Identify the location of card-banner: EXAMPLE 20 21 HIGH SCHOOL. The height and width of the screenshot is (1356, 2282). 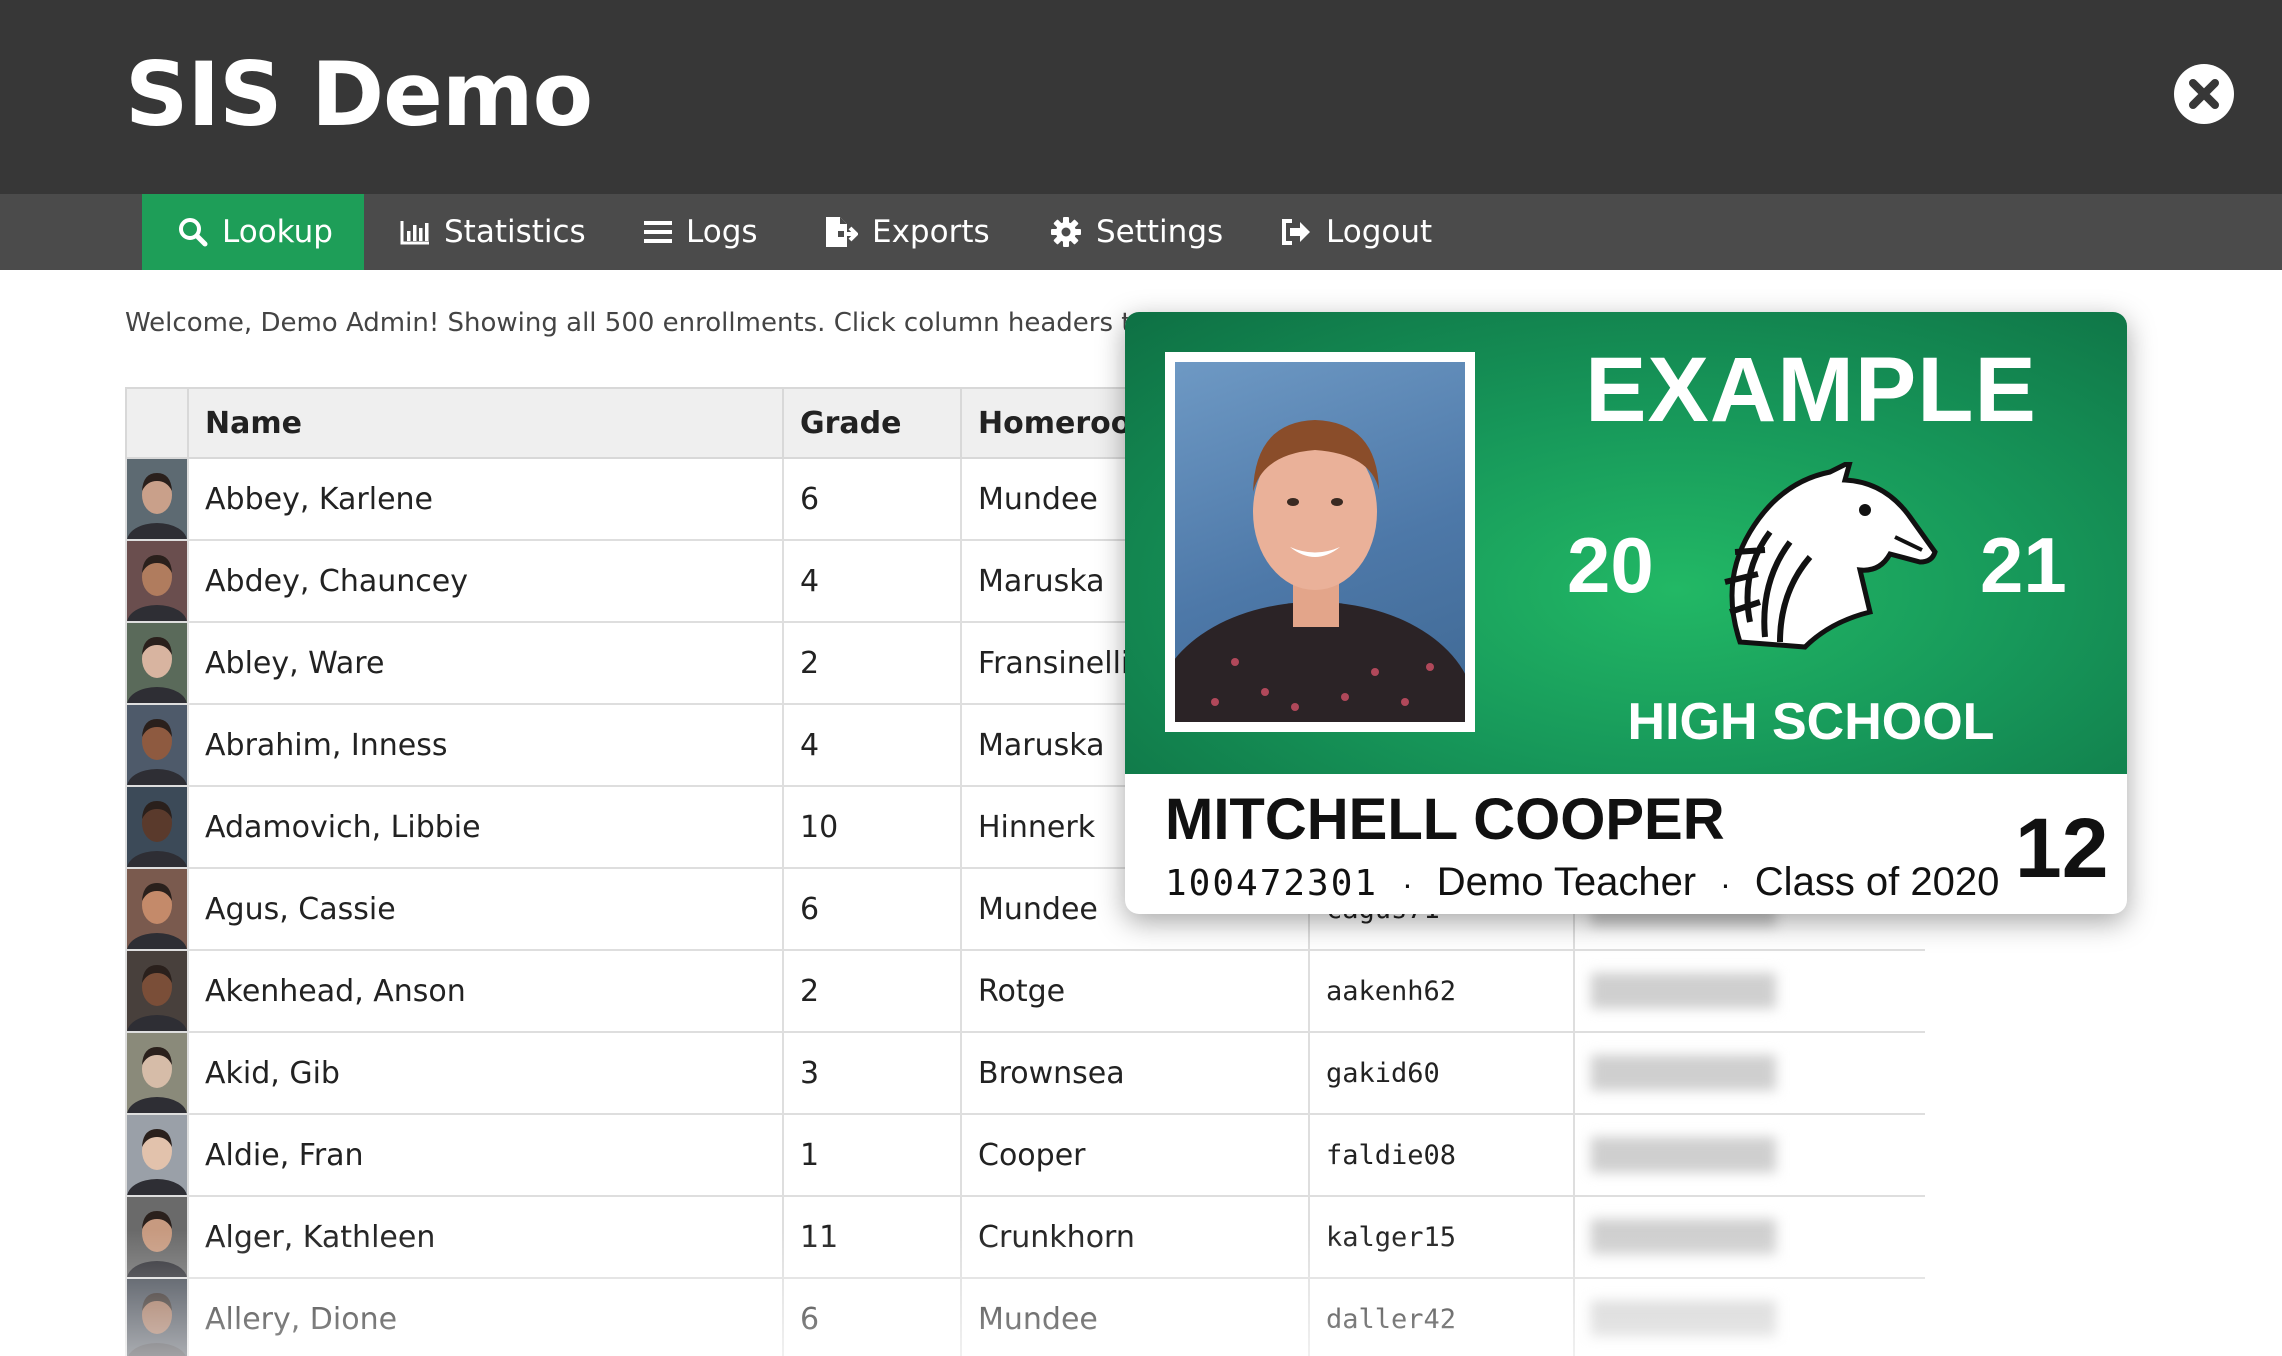
(1626, 543).